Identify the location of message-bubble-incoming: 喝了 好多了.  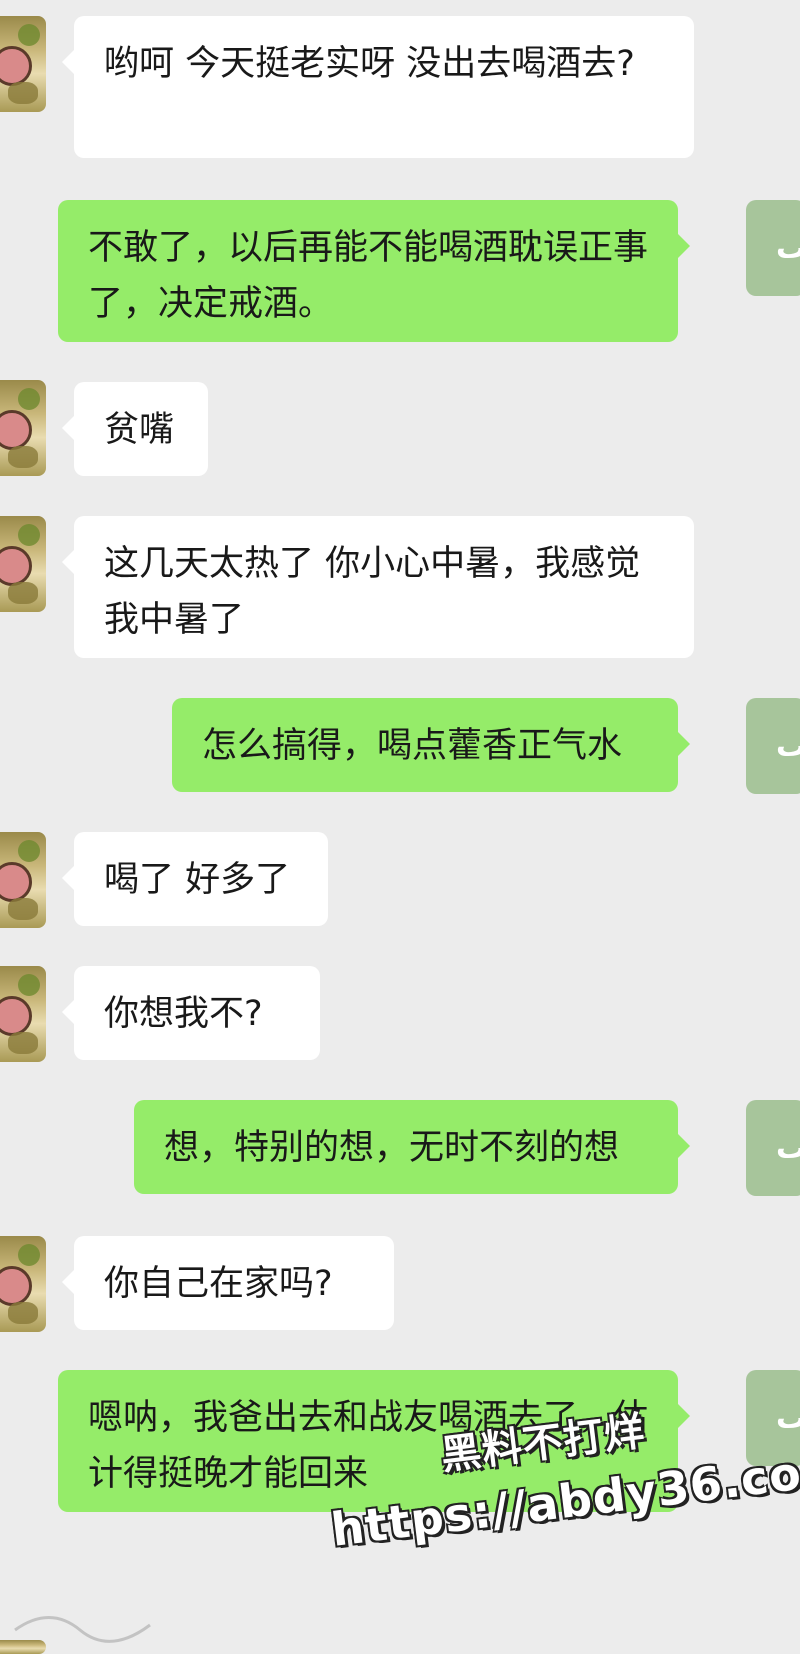
(195, 879).